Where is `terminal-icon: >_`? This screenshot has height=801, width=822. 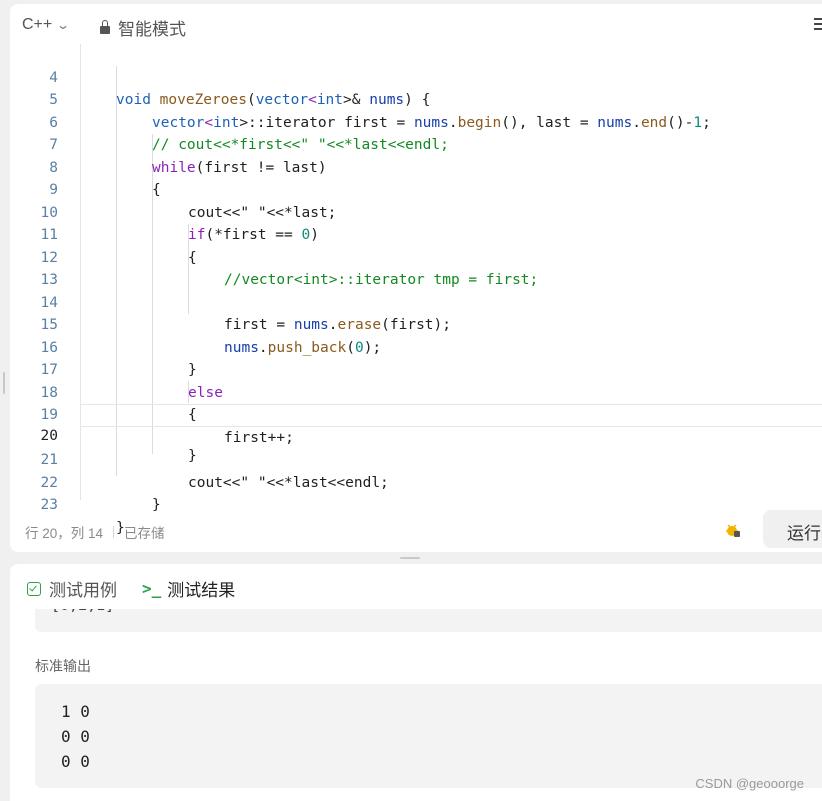 terminal-icon: >_ is located at coordinates (152, 588).